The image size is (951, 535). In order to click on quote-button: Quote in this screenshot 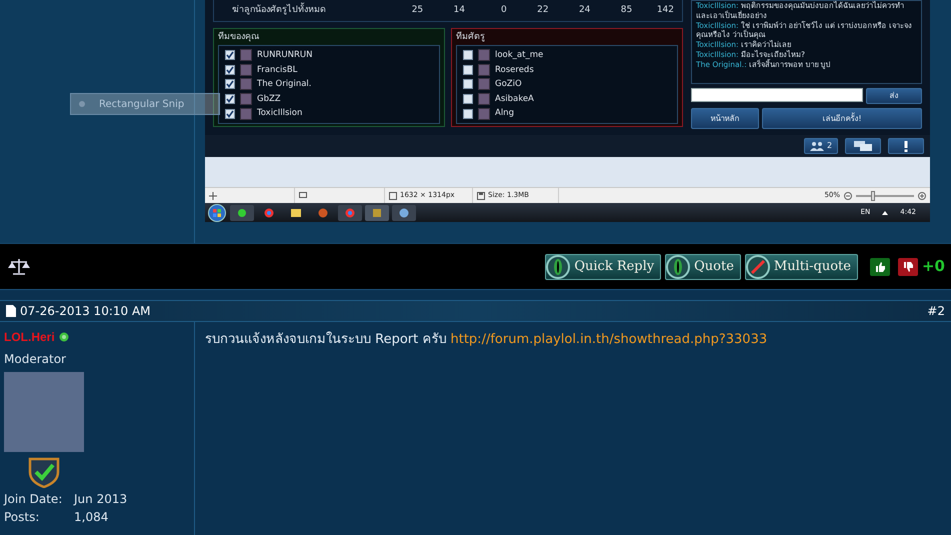, I will do `click(703, 267)`.